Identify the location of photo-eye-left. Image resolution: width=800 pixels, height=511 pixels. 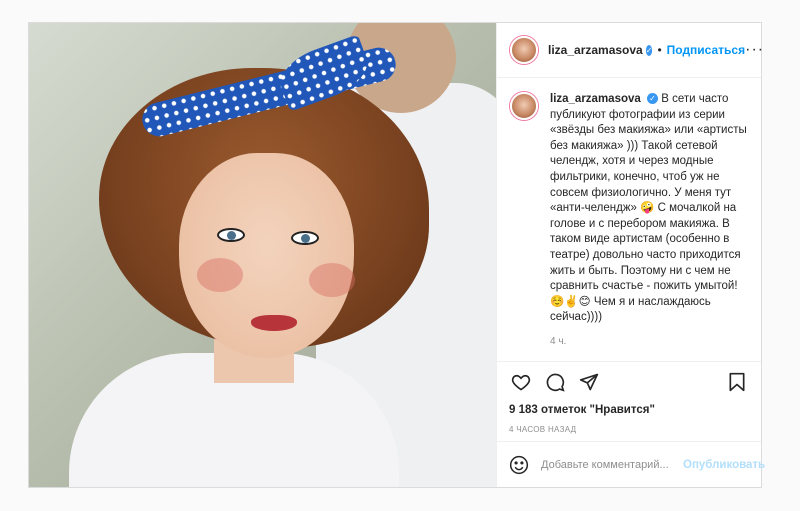
(231, 235).